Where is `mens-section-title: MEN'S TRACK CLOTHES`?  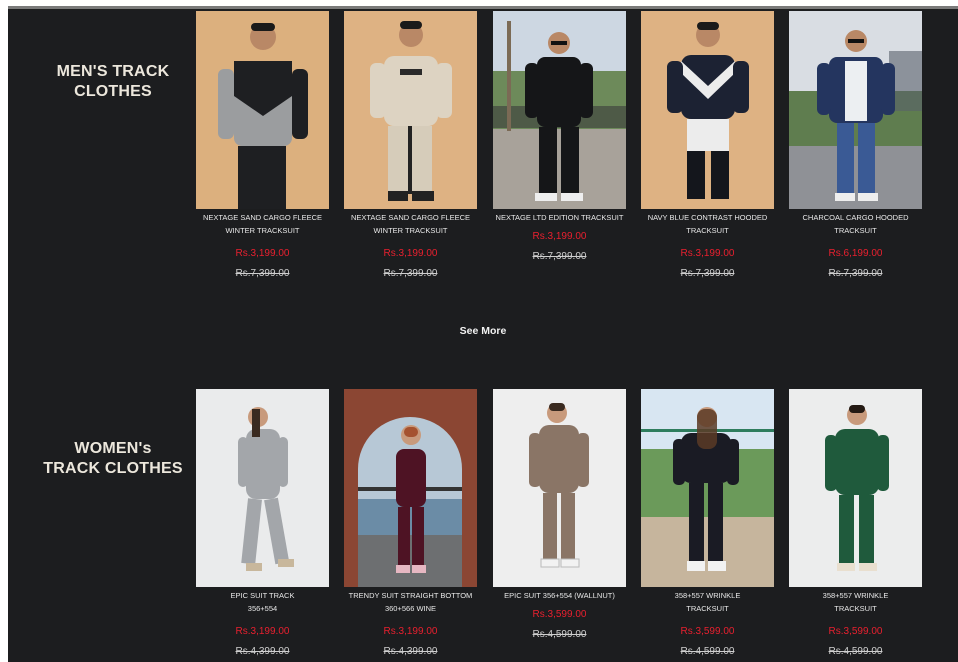
mens-section-title: MEN'S TRACK CLOTHES is located at coordinates (113, 82).